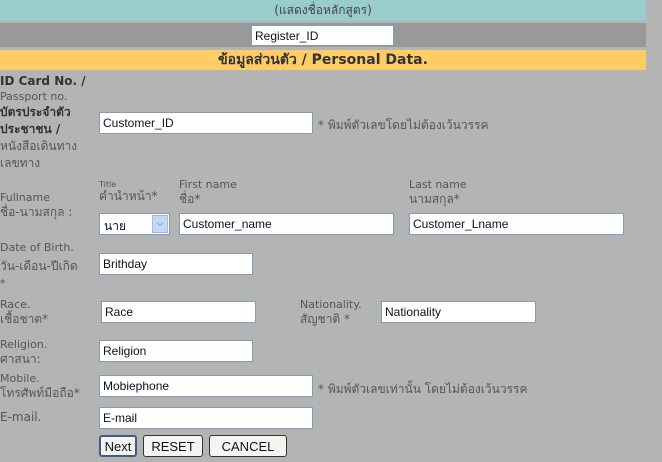  What do you see at coordinates (322, 35) in the screenshot?
I see `register-id-input` at bounding box center [322, 35].